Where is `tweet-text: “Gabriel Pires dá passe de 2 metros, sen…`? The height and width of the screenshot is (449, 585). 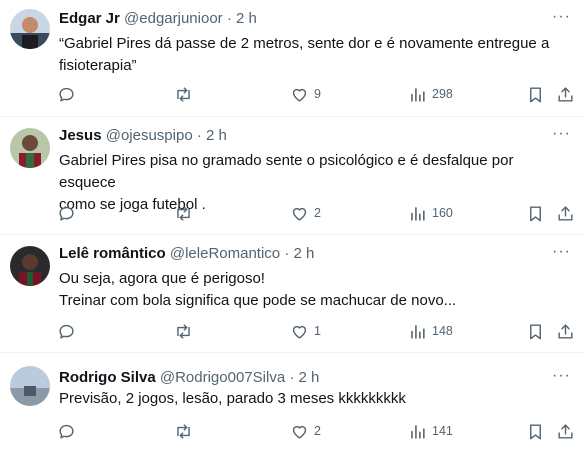 tweet-text: “Gabriel Pires dá passe de 2 metros, sen… is located at coordinates (314, 55).